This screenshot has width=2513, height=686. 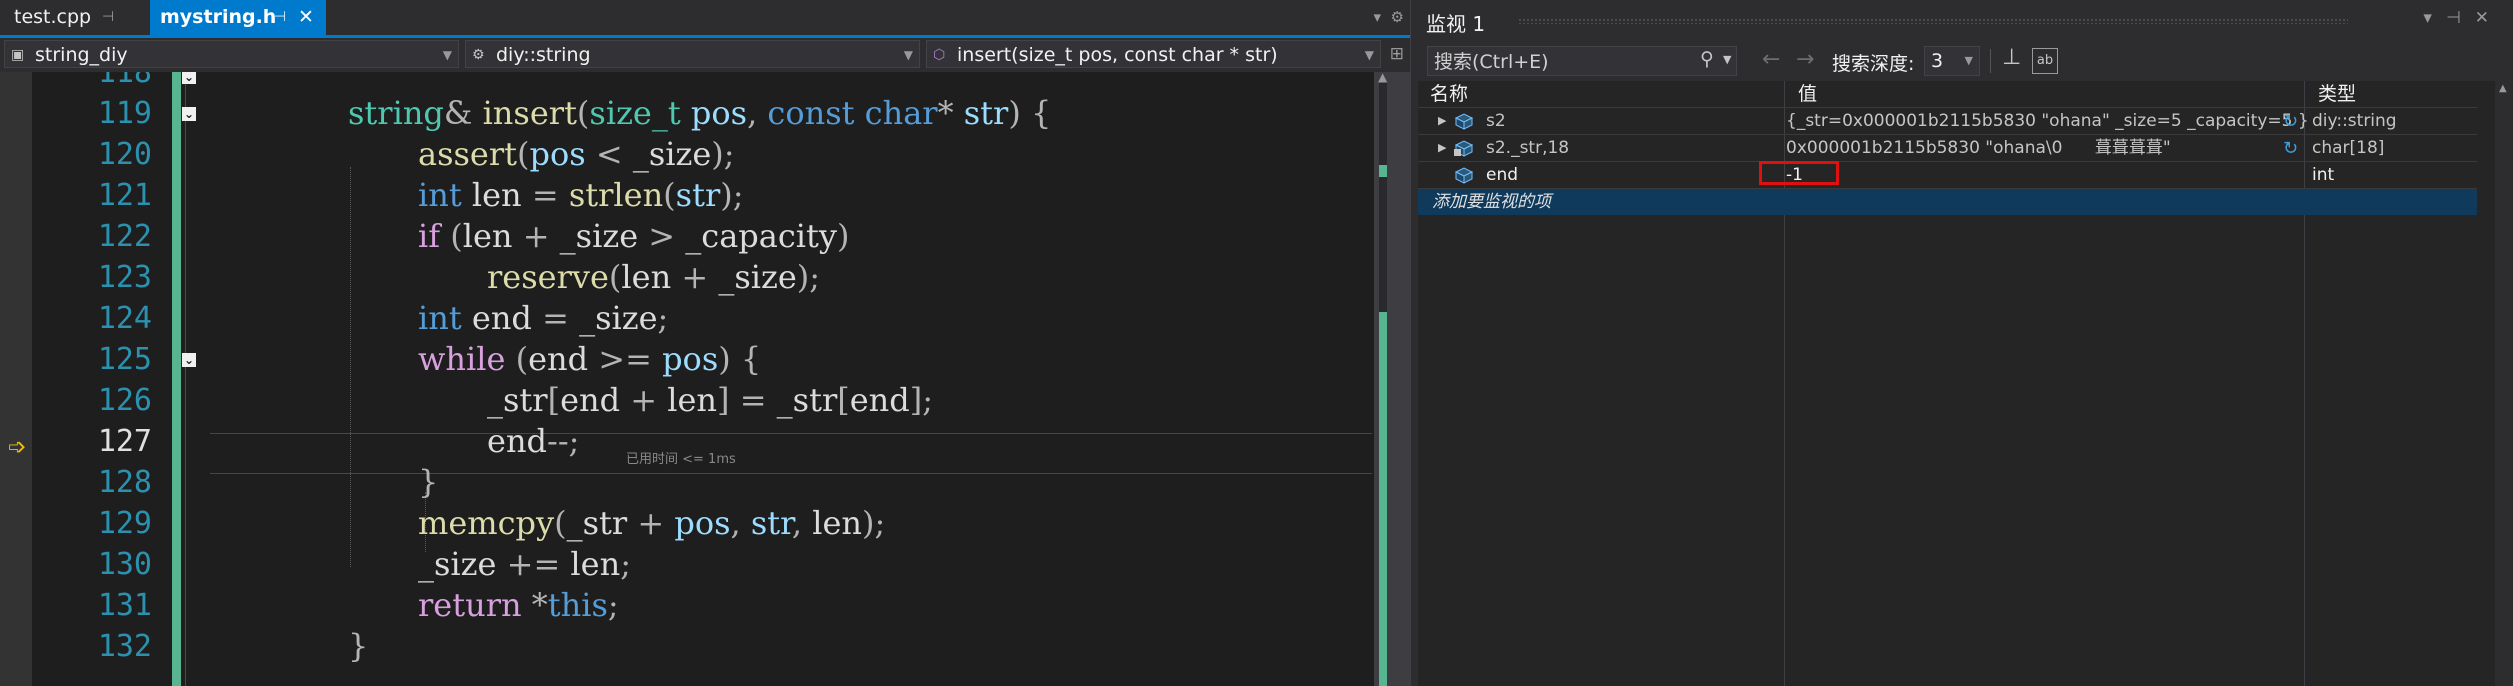 I want to click on annotation-highlight-box, so click(x=1799, y=173).